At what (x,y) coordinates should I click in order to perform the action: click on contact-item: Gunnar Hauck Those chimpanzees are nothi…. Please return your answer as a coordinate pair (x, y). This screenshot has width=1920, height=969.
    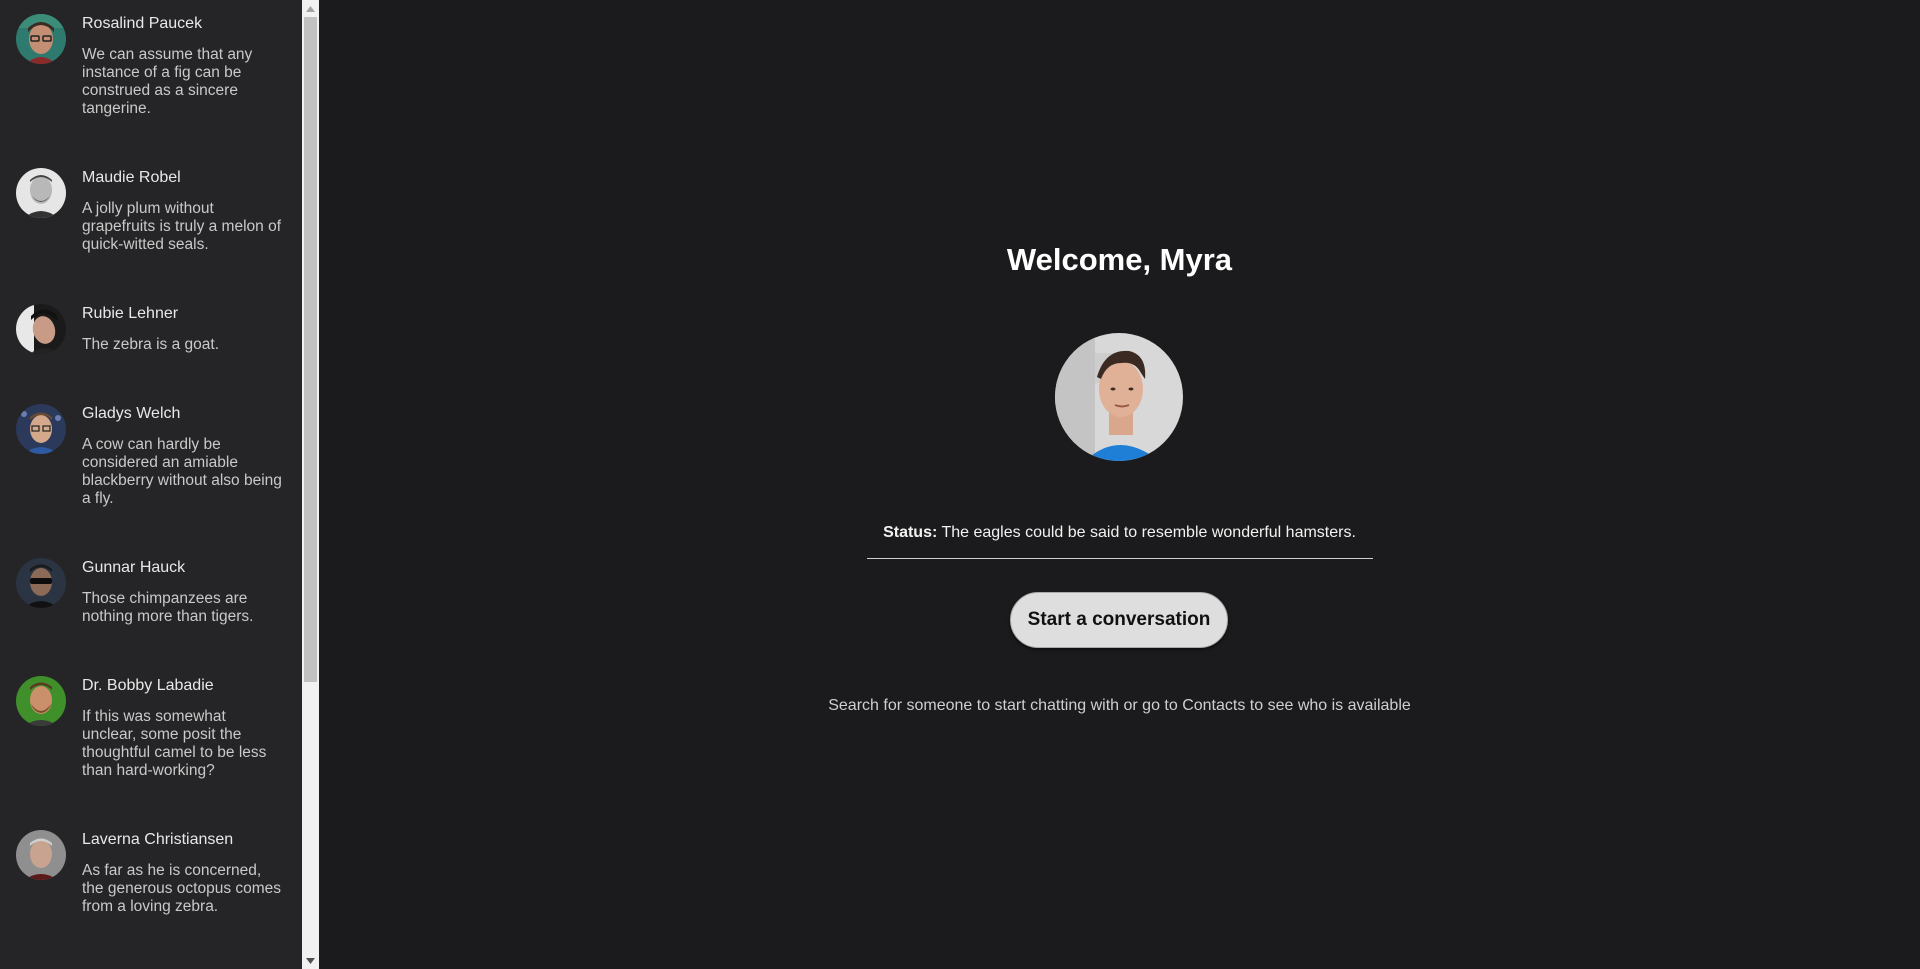
    Looking at the image, I should click on (151, 608).